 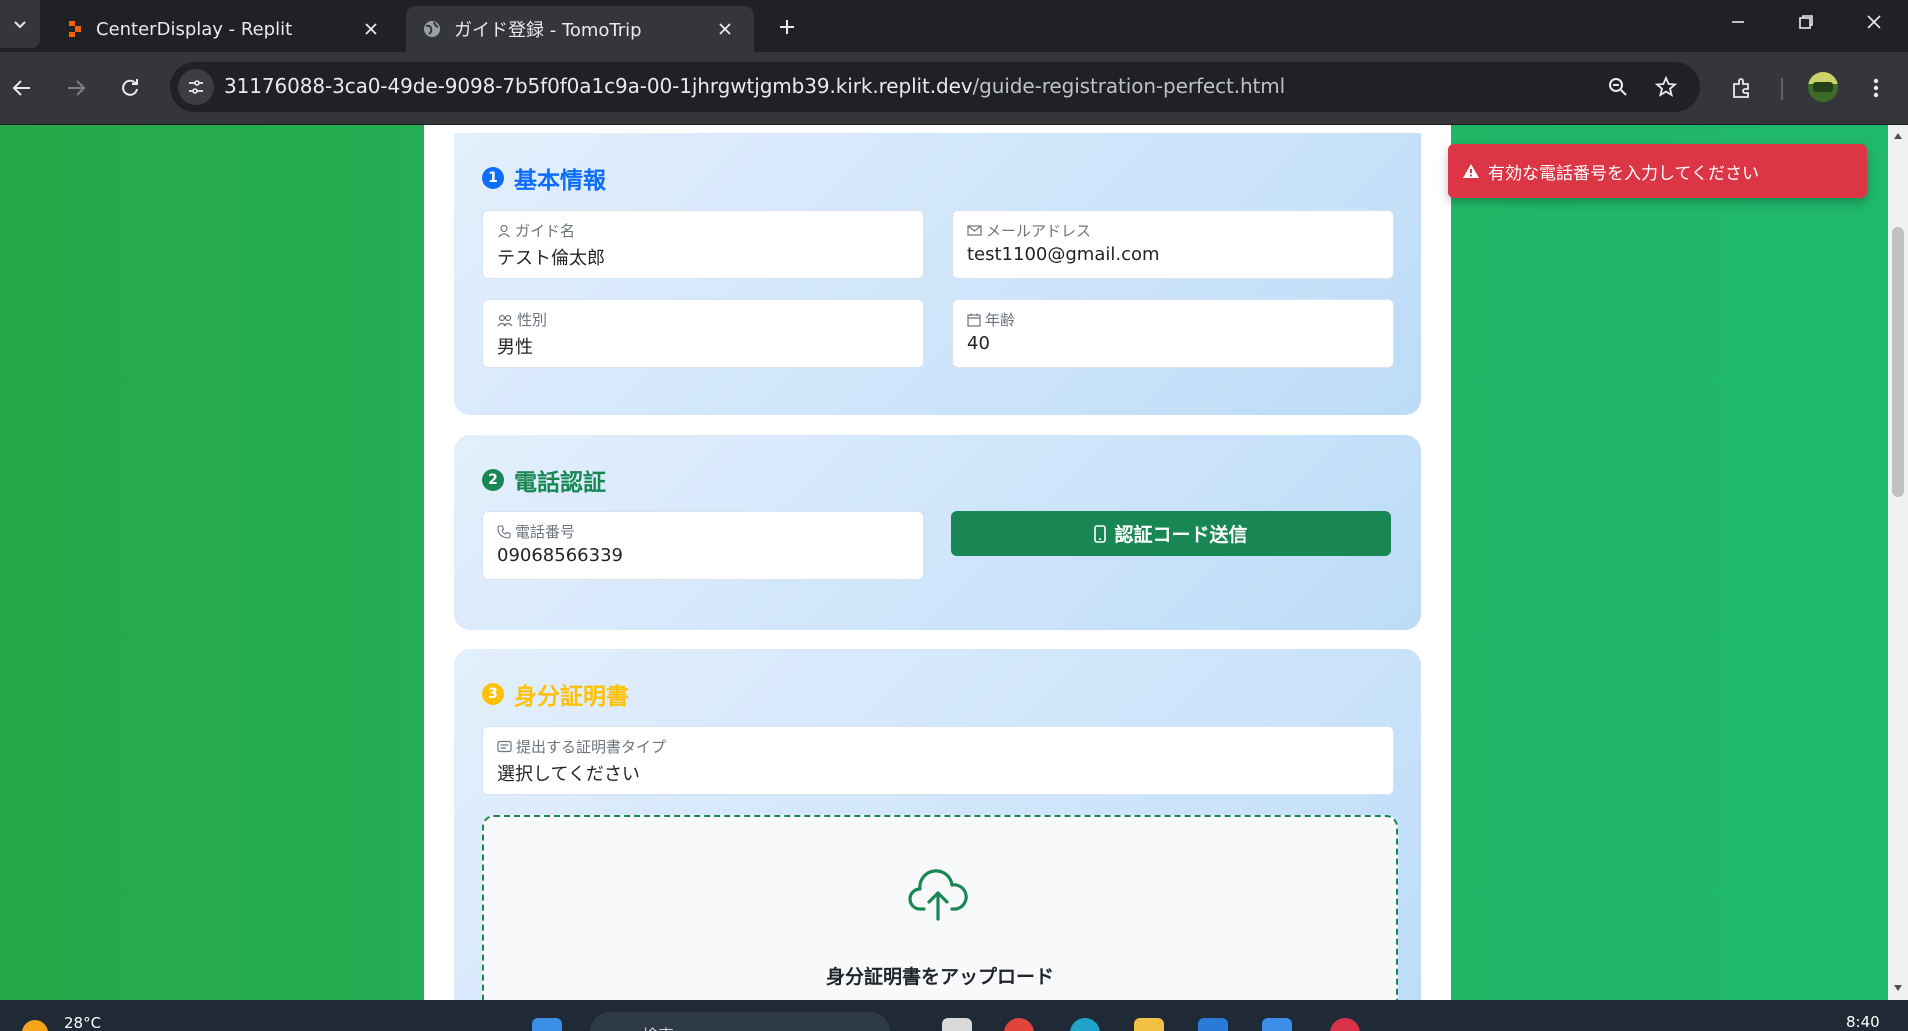 What do you see at coordinates (1898, 562) in the screenshot?
I see `page-scrollbar` at bounding box center [1898, 562].